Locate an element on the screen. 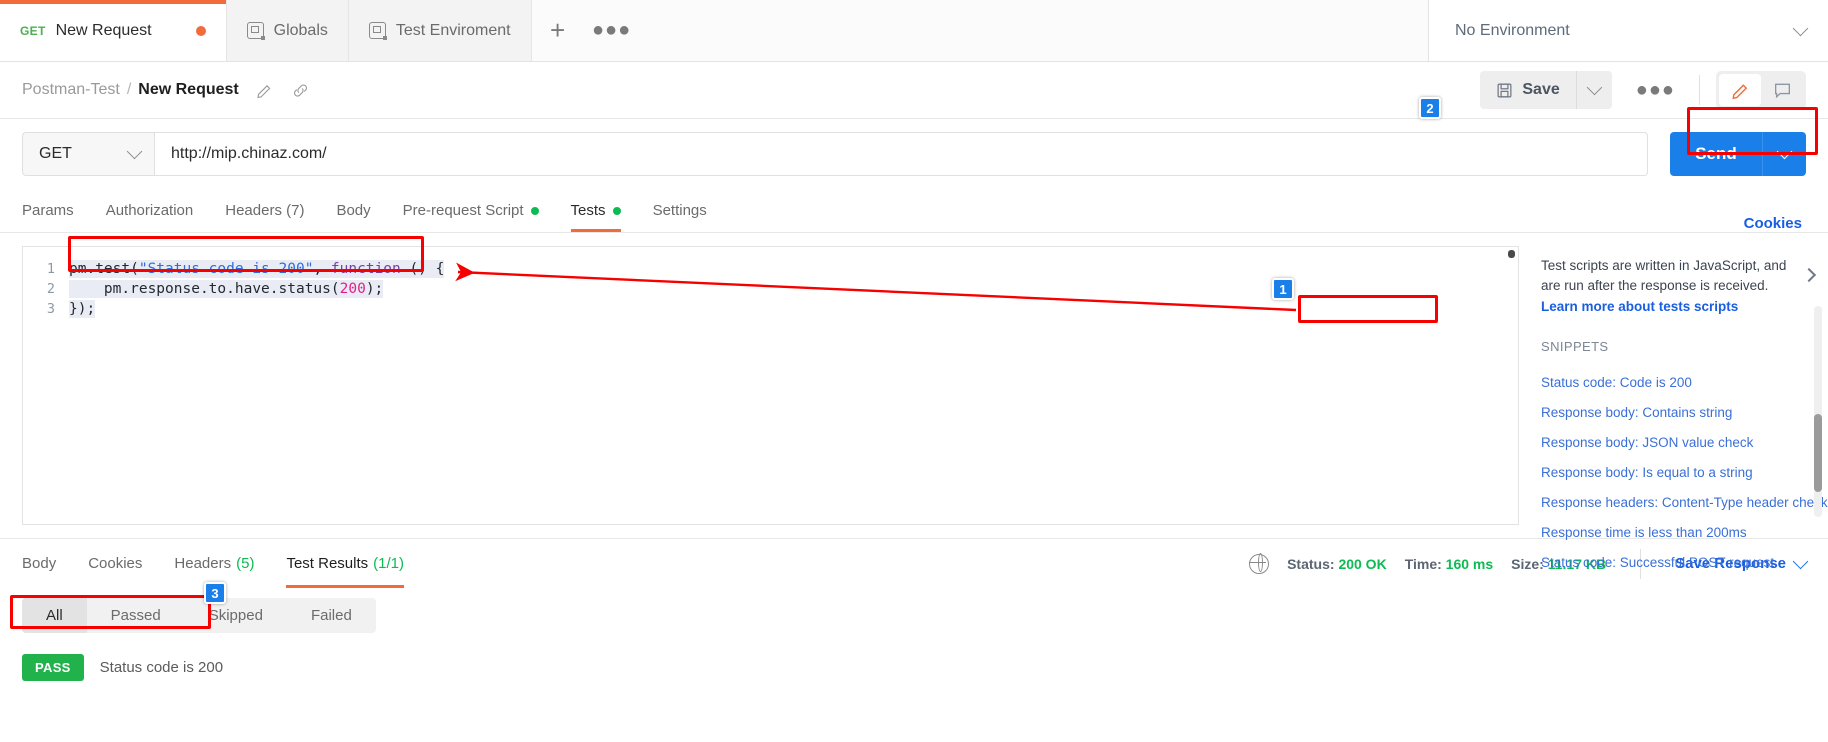  edit-mode-button is located at coordinates (1740, 90).